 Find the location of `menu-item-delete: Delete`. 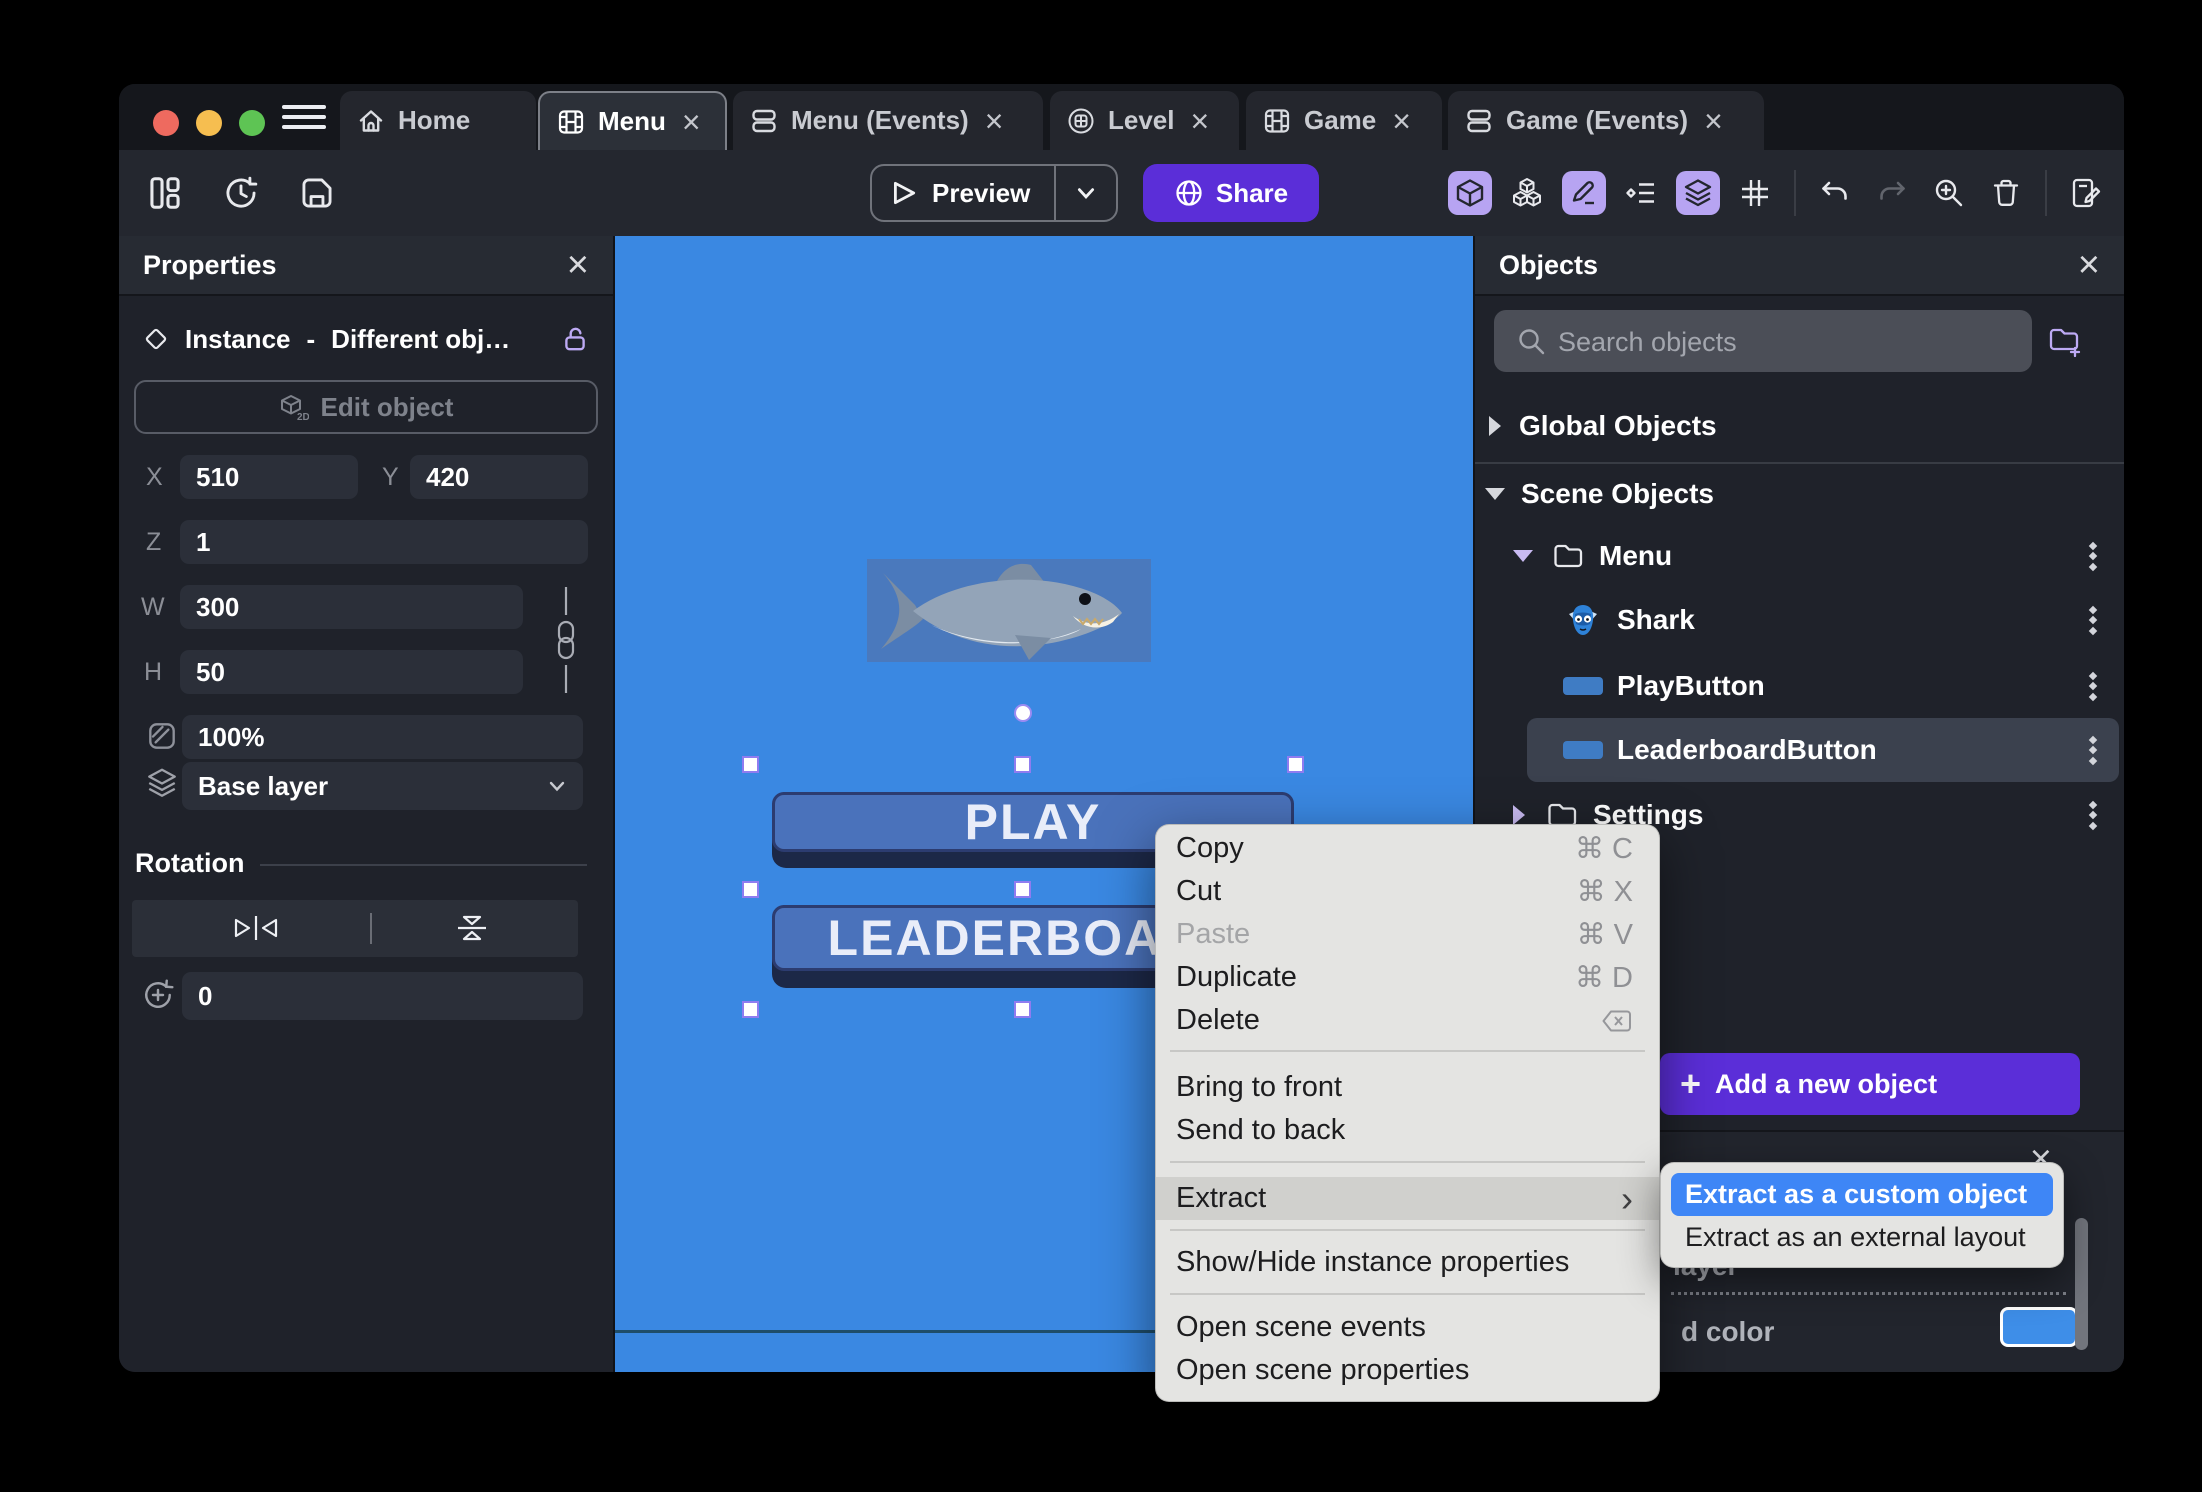

menu-item-delete: Delete is located at coordinates (1407, 1020).